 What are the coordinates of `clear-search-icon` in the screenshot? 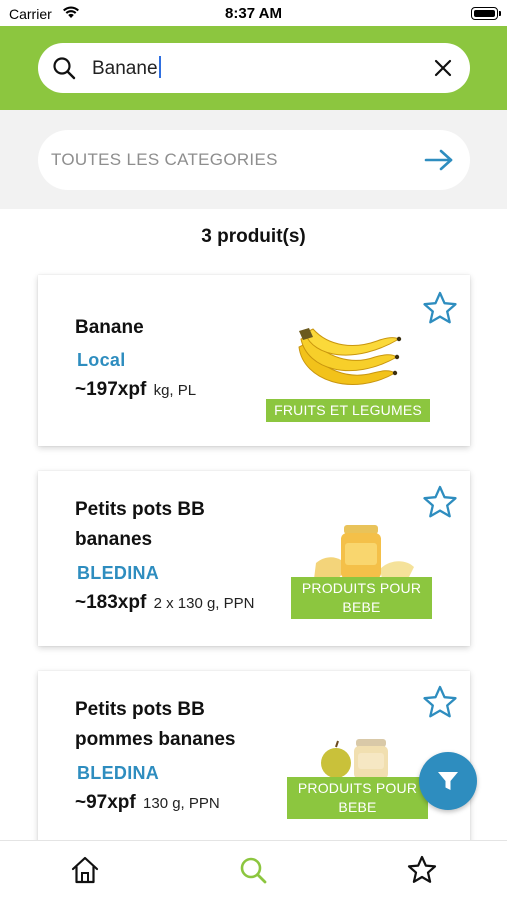 It's located at (443, 70).